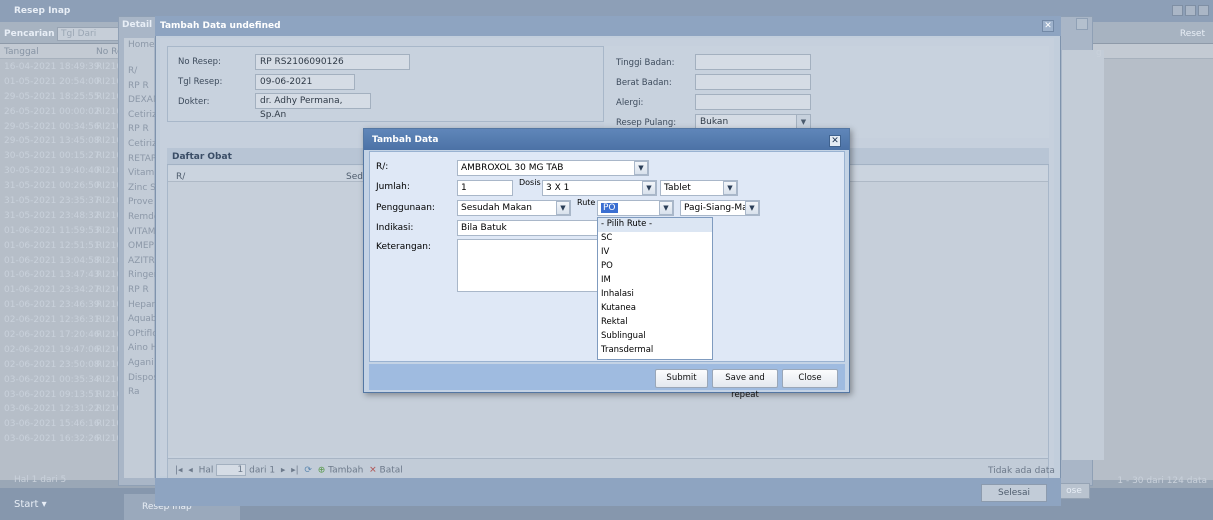 The image size is (1213, 520). What do you see at coordinates (142, 275) in the screenshot?
I see `detail-list-item: Ringer` at bounding box center [142, 275].